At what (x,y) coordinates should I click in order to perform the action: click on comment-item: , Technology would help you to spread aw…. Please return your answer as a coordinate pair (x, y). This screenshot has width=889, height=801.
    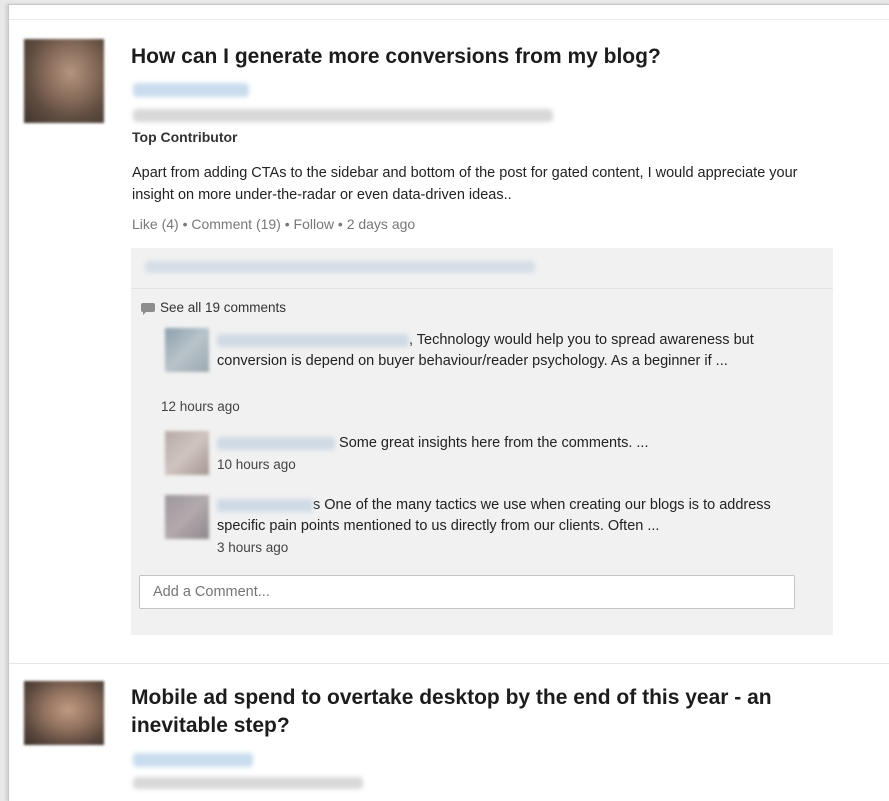
    Looking at the image, I should click on (517, 351).